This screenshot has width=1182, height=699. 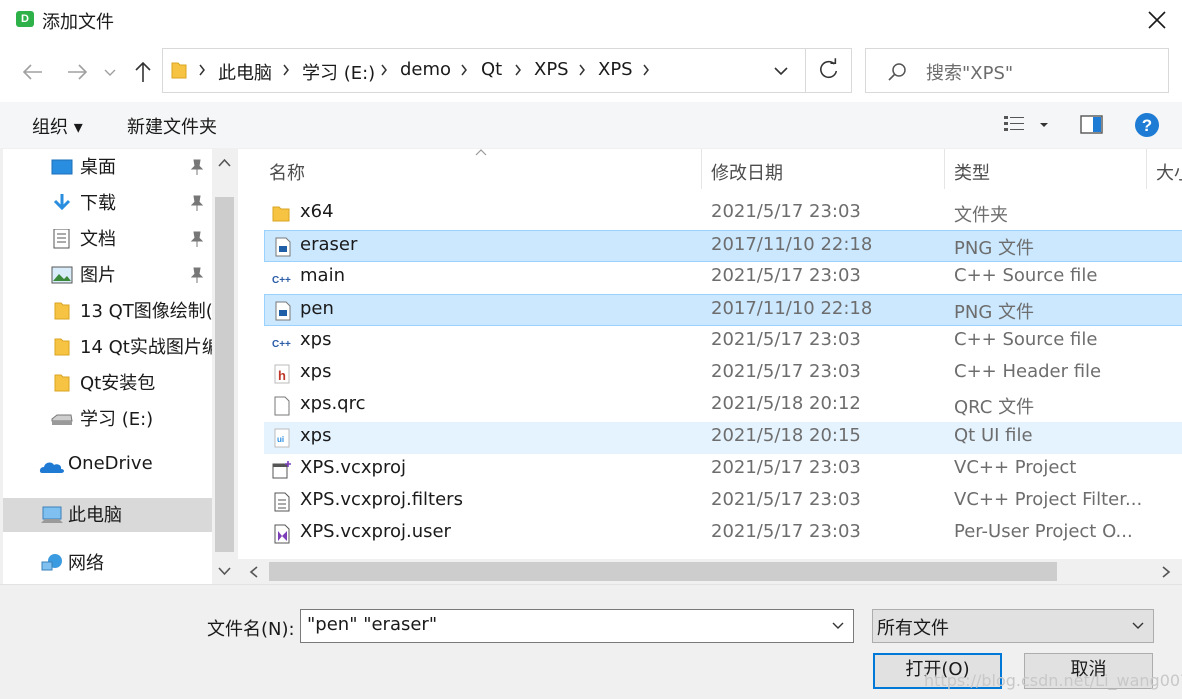 I want to click on table-row: XPS.vcxproj 2021/5/17 23:03 VC++ Project, so click(x=723, y=470).